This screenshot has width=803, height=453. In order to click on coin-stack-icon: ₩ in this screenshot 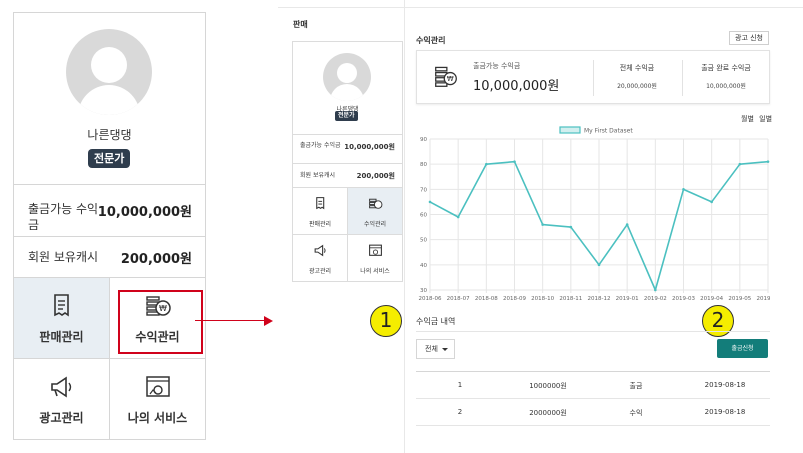, I will do `click(446, 76)`.